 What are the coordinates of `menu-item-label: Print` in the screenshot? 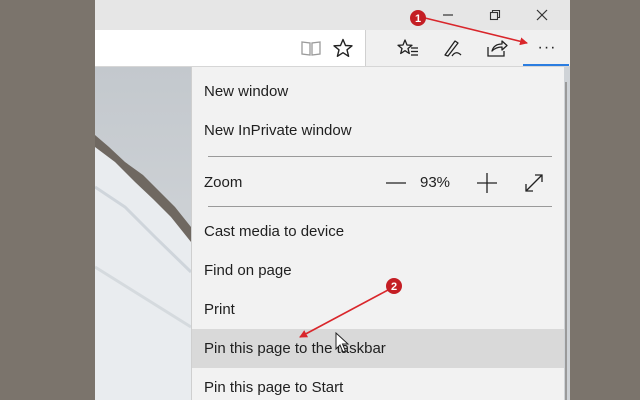 It's located at (219, 309).